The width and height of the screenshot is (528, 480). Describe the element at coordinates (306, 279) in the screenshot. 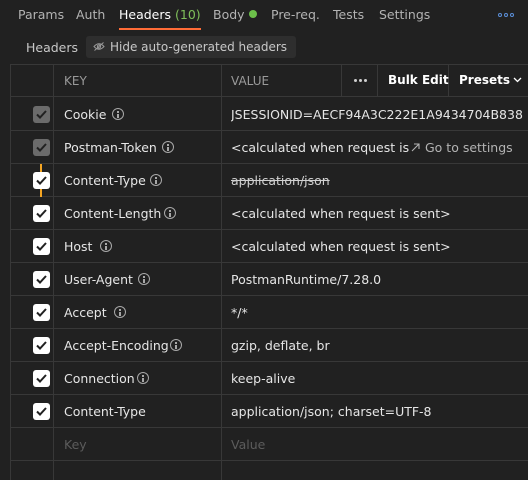

I see `header-value: PostmanRuntime/7.28.0` at that location.